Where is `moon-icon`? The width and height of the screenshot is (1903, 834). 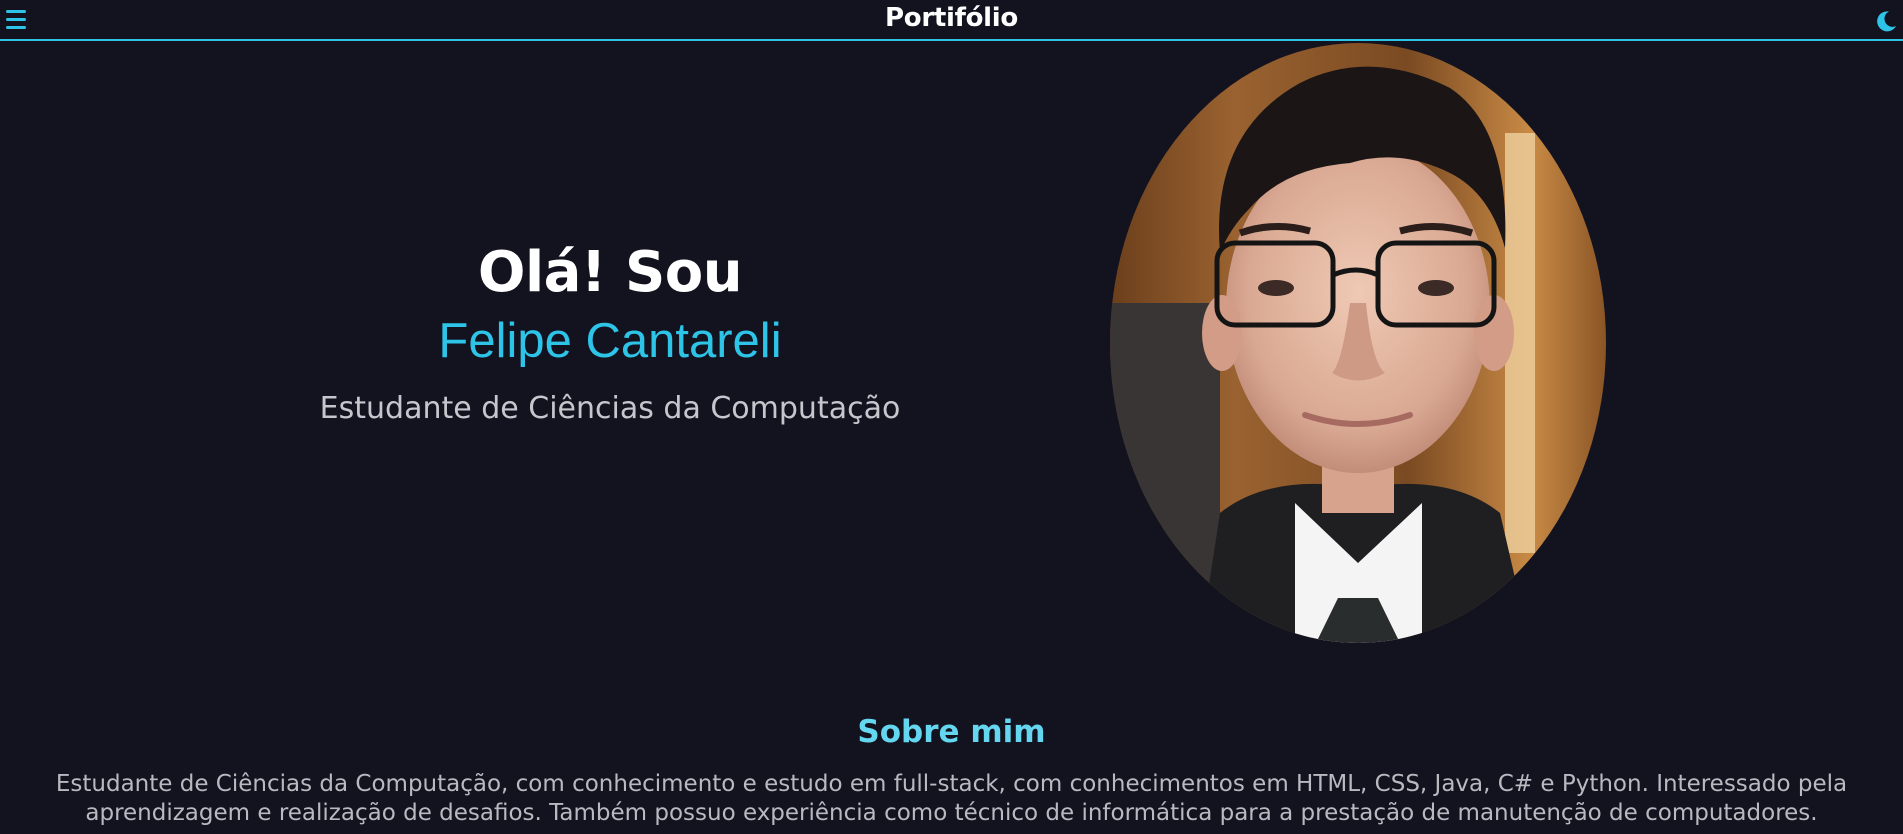 moon-icon is located at coordinates (1886, 21).